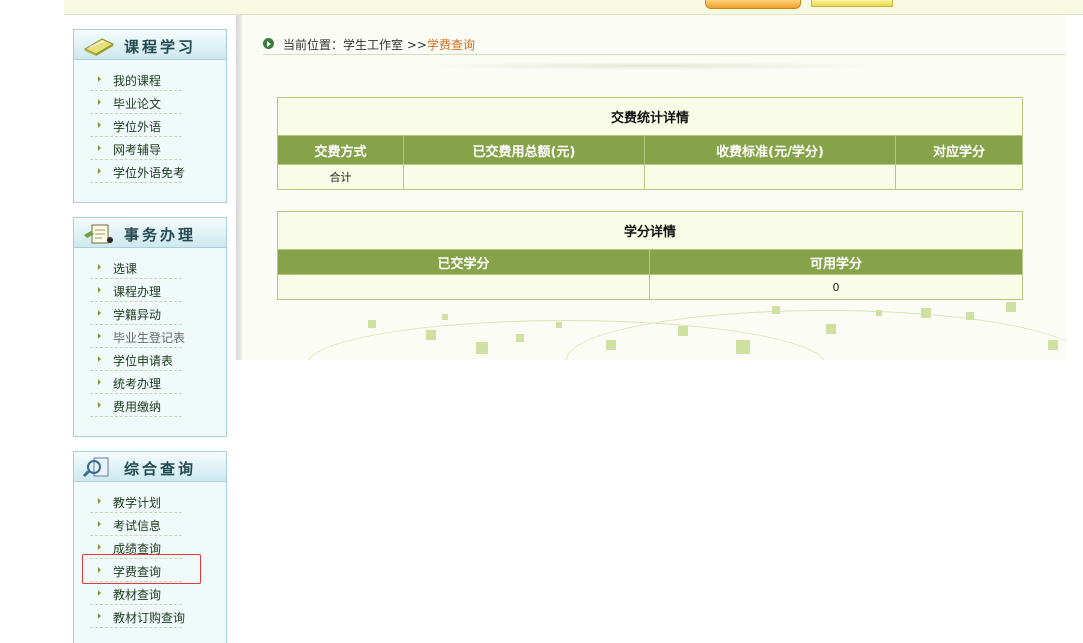  What do you see at coordinates (959, 150) in the screenshot?
I see `column-header: 对应学分` at bounding box center [959, 150].